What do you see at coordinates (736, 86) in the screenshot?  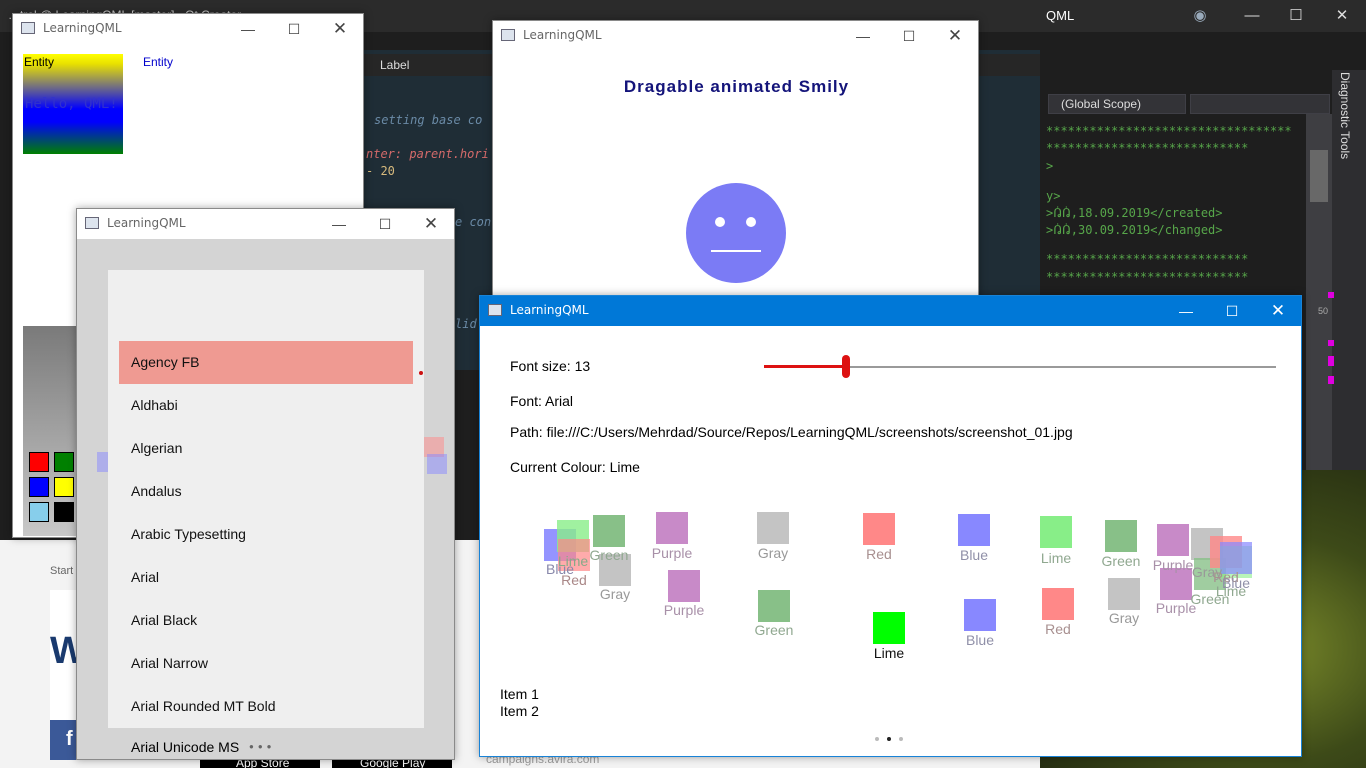 I see `smiley-heading: Dragable animated Smily` at bounding box center [736, 86].